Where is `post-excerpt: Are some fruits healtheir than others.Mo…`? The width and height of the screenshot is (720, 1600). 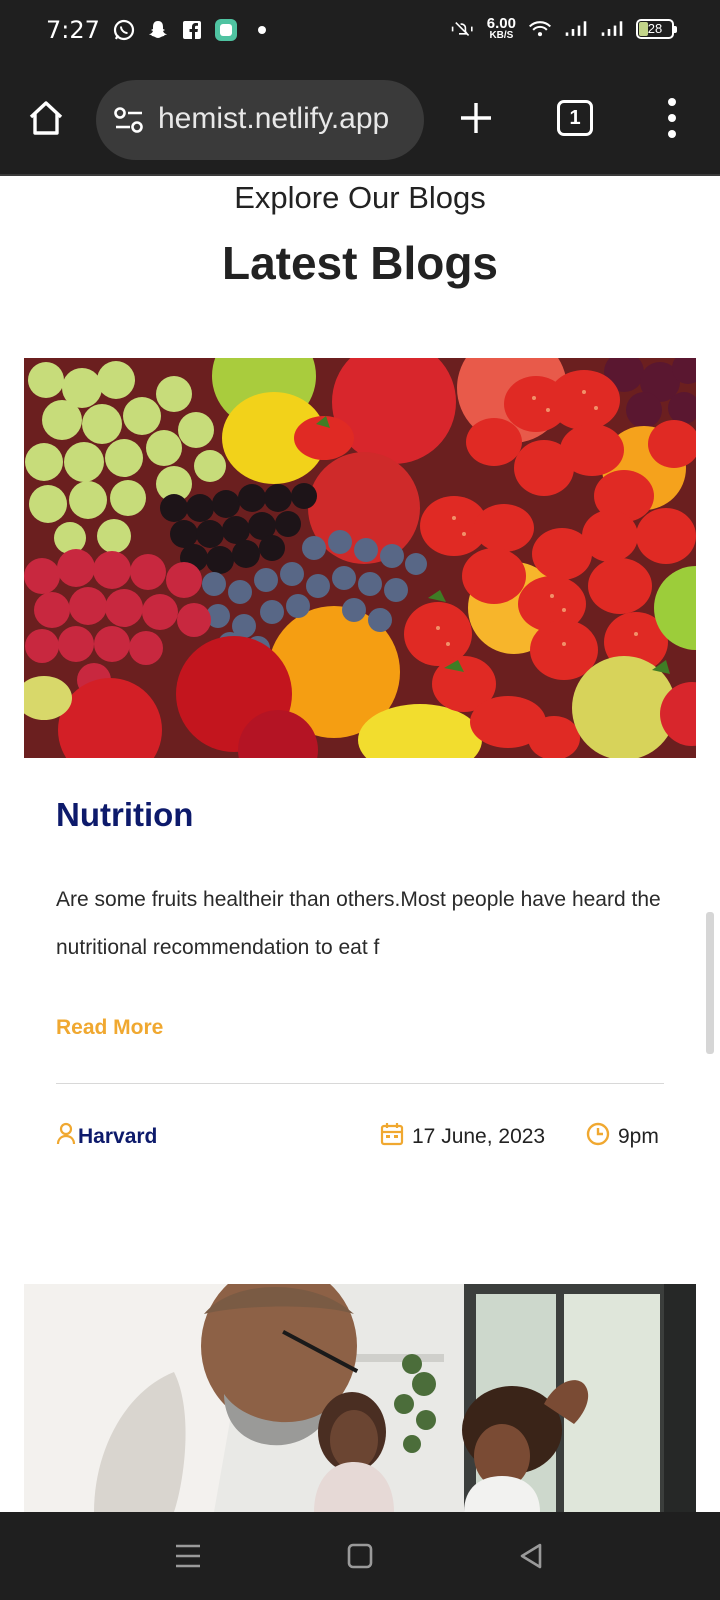
post-excerpt: Are some fruits healtheir than others.Mo… is located at coordinates (358, 923).